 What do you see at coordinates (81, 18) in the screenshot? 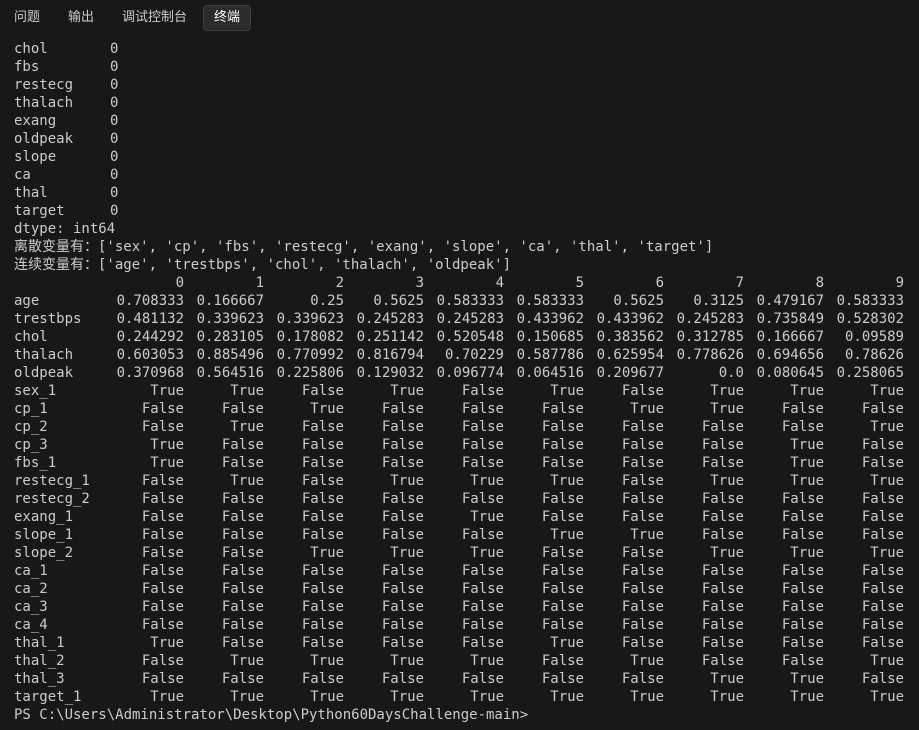
I see `tab-output: 输出` at bounding box center [81, 18].